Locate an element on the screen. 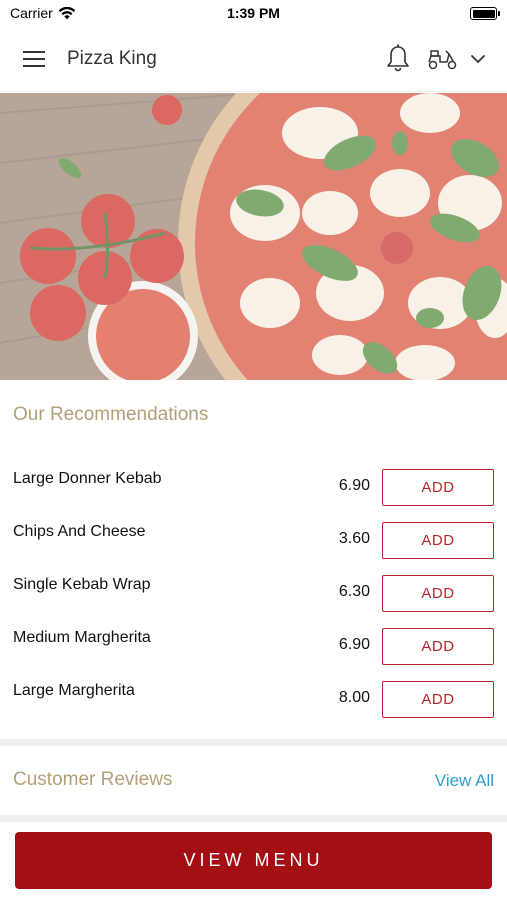 The image size is (507, 900). item-price: 8.00 is located at coordinates (354, 697).